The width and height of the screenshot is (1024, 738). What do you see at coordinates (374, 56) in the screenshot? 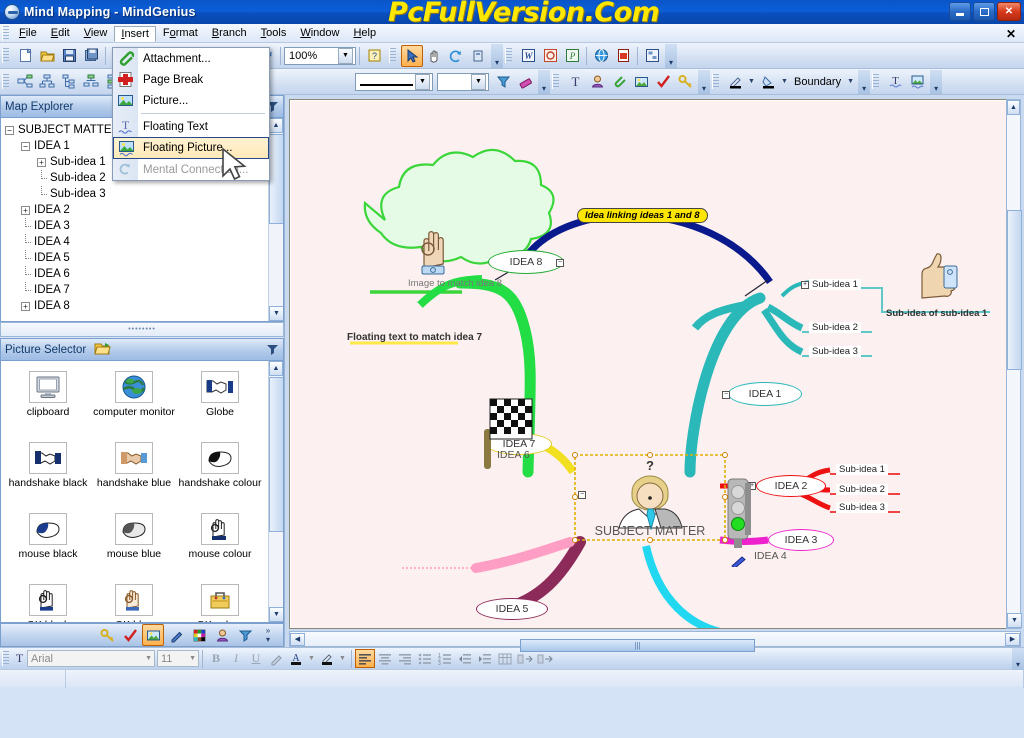
I see `help-icon: ?` at bounding box center [374, 56].